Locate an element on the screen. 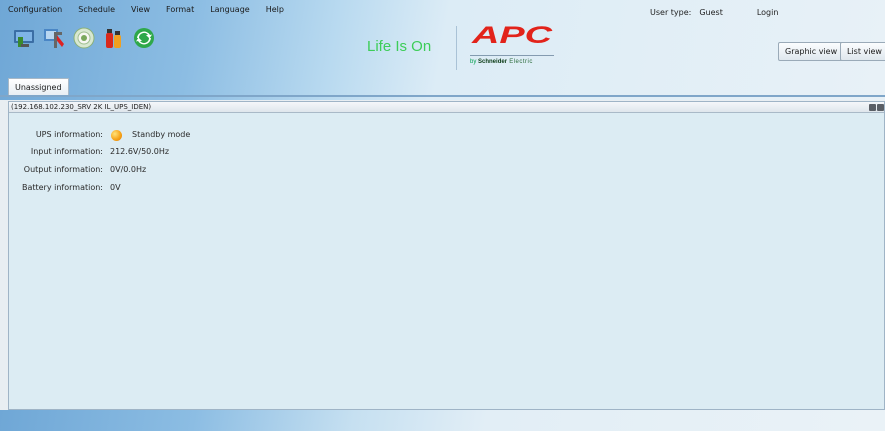 The image size is (885, 431). menu-help: Help is located at coordinates (275, 11).